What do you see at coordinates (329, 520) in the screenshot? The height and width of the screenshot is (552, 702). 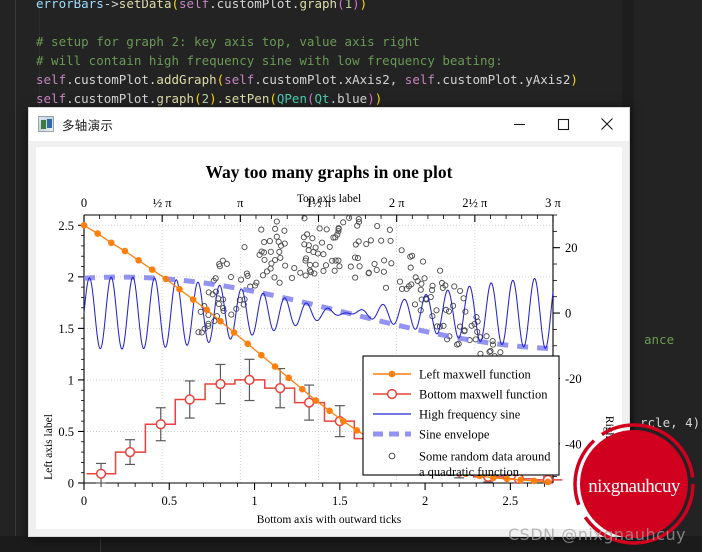 I see `bottom-axis-label: Bottom axis with outward ticks` at bounding box center [329, 520].